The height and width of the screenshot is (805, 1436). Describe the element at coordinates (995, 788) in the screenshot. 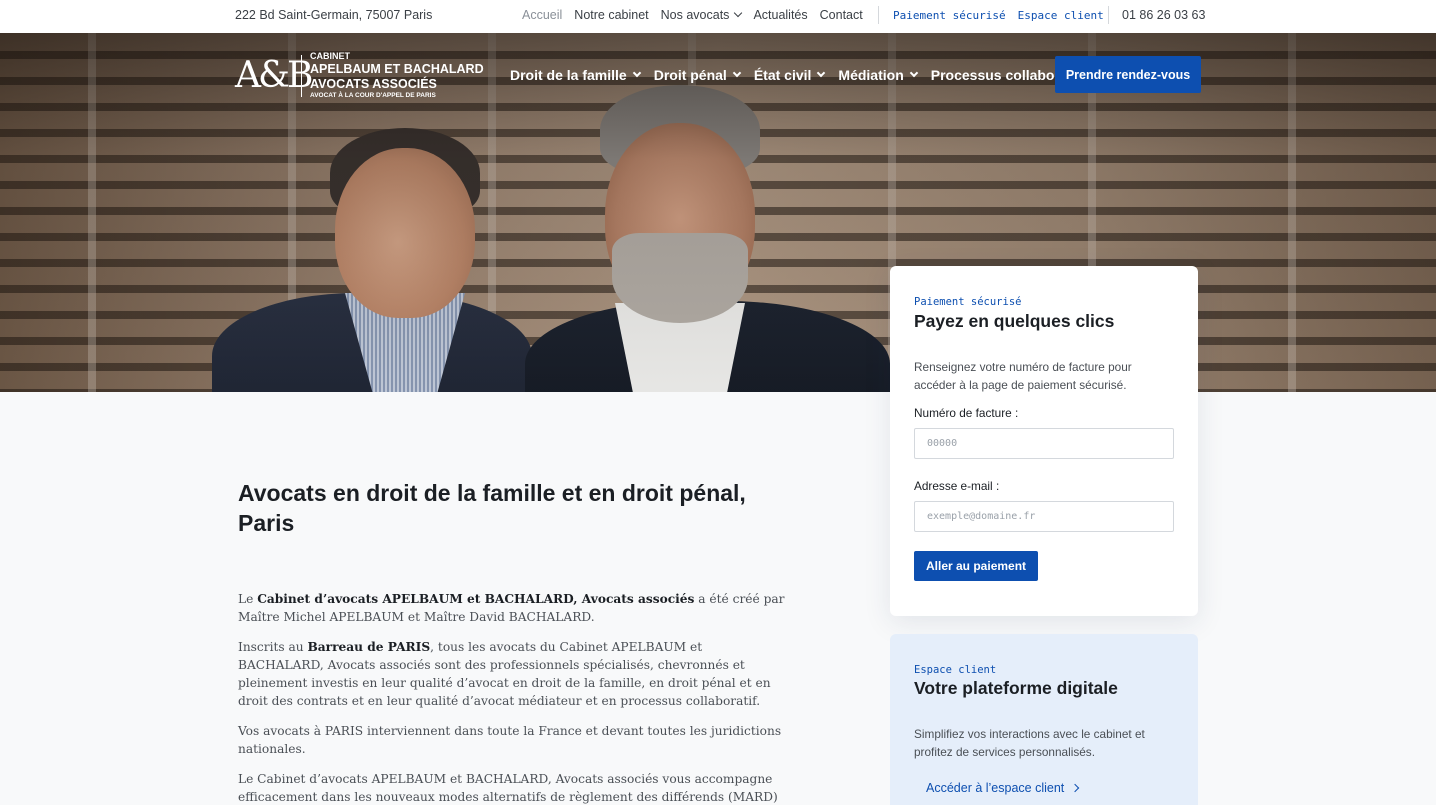

I see `client-space-link-label: Accéder à l’espace client` at that location.